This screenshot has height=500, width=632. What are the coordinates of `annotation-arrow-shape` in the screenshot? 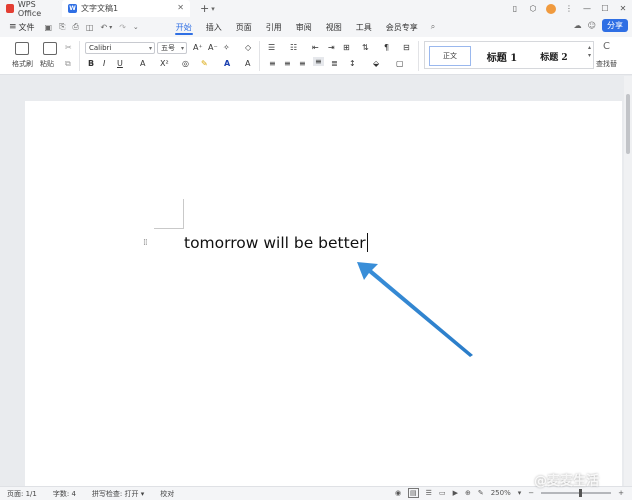 It's located at (415, 309).